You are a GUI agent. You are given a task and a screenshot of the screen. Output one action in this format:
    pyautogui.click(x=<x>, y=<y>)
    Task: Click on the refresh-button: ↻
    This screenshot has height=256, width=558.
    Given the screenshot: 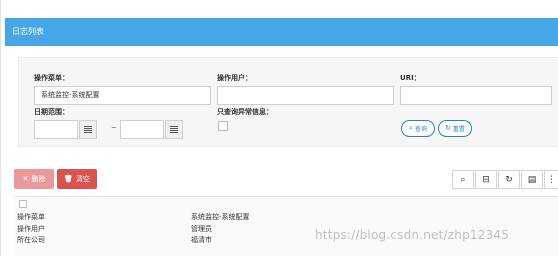 What is the action you would take?
    pyautogui.click(x=509, y=179)
    